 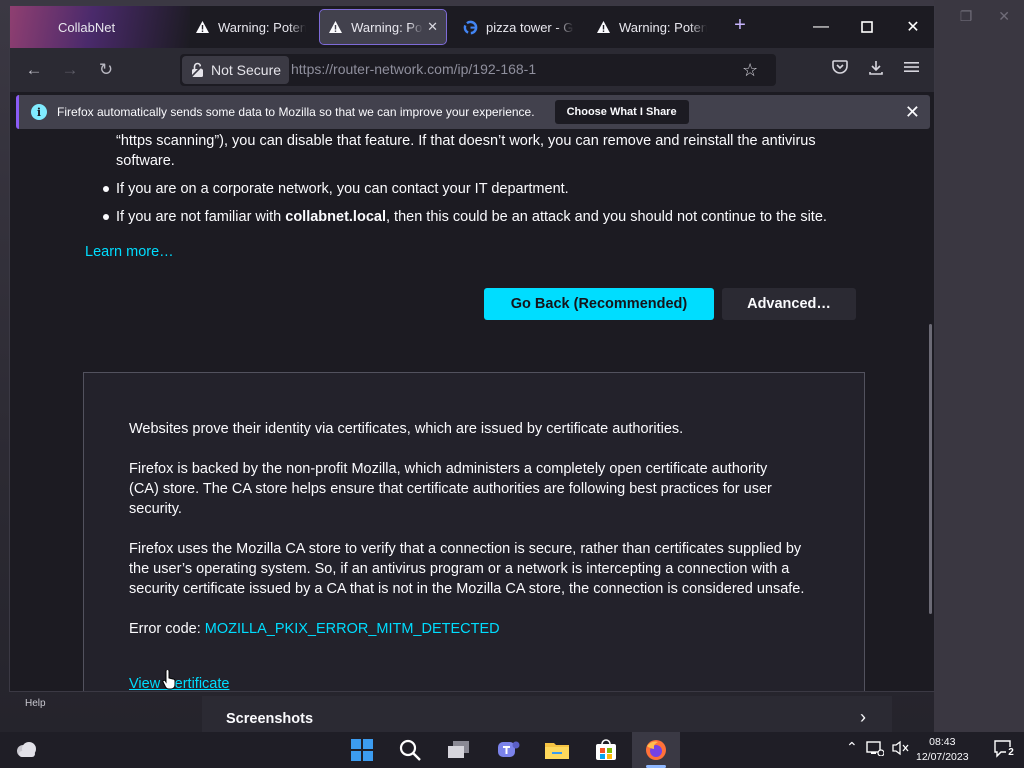 I want to click on maximize-button, so click(x=867, y=27).